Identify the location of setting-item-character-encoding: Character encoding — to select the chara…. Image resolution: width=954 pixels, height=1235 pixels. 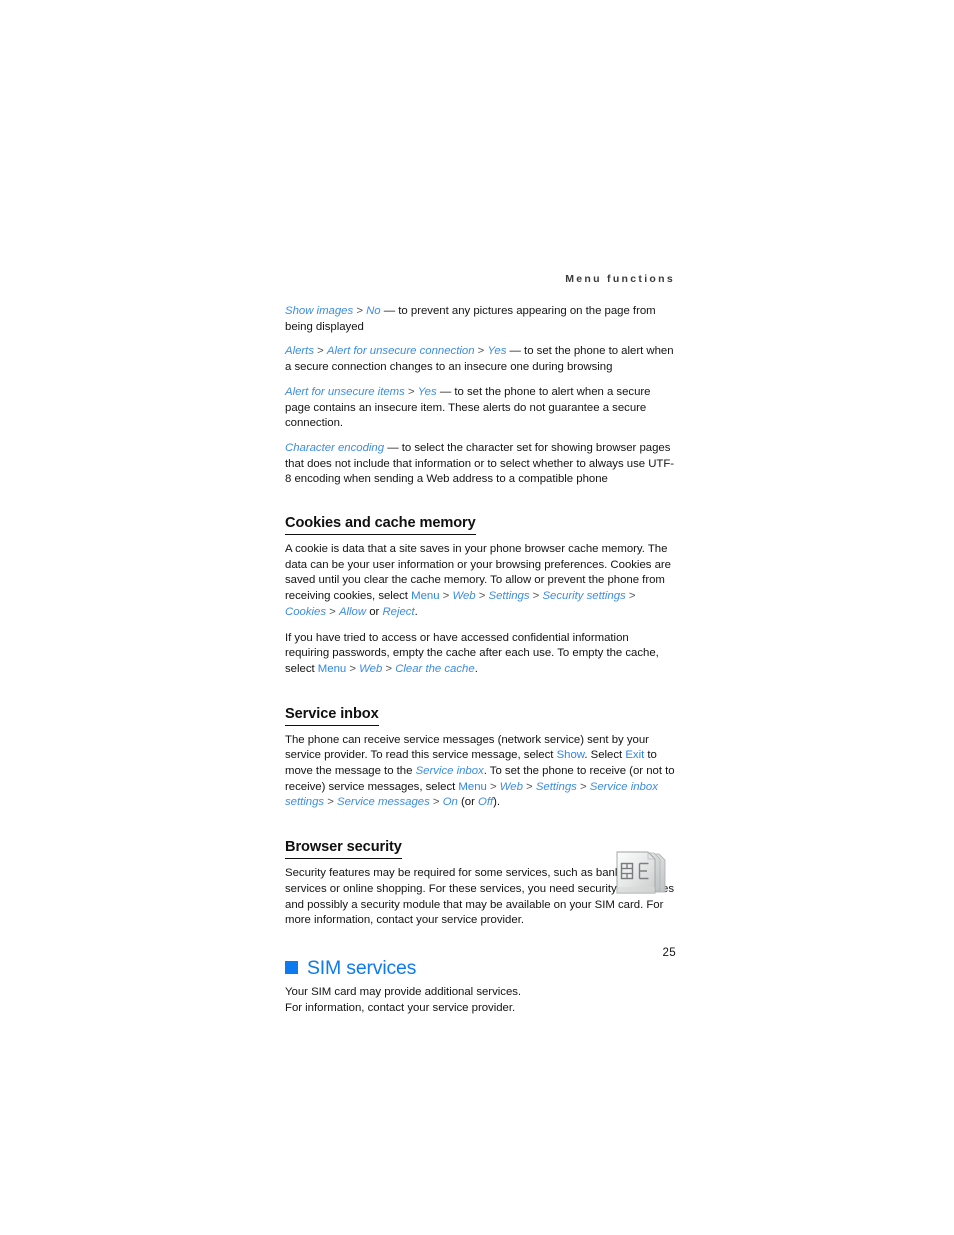
(480, 463).